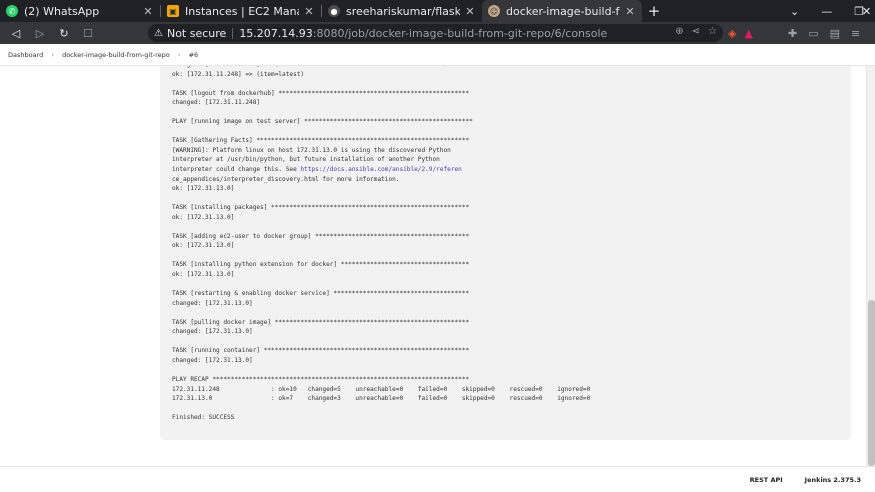 The image size is (875, 492). I want to click on omnibox-actions: ⊕ ⋖ ☆, so click(696, 31).